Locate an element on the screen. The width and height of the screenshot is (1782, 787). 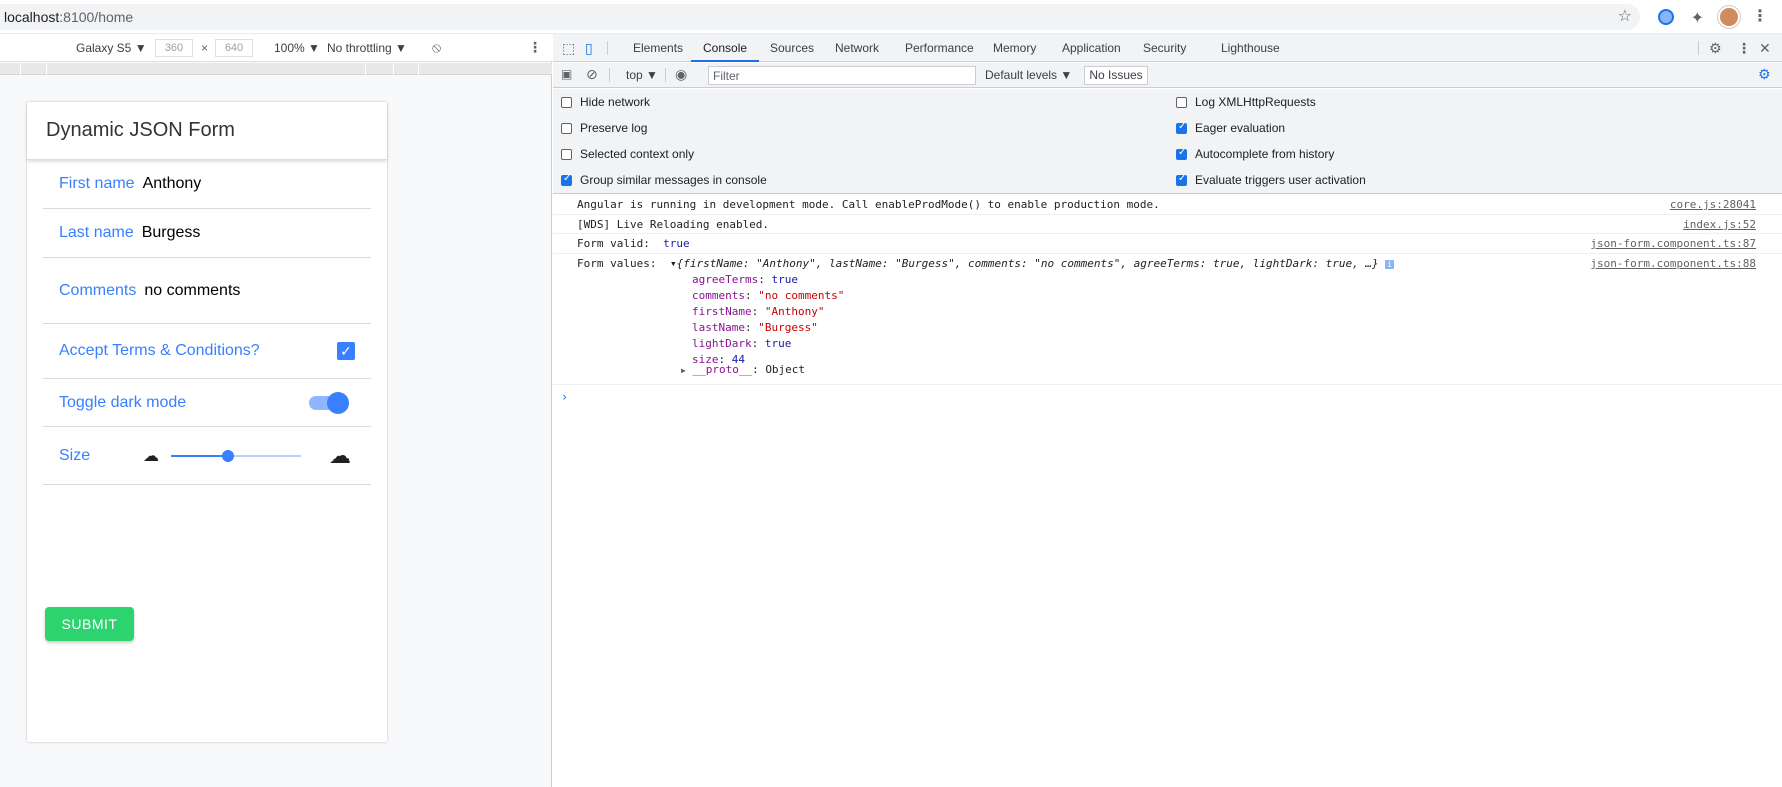
dark-mode-item: Toggle dark mode is located at coordinates (207, 403).